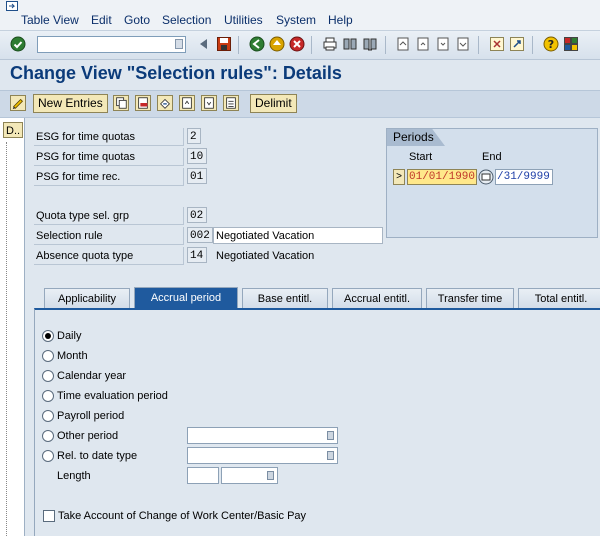  What do you see at coordinates (421, 157) in the screenshot?
I see `start-label: Start` at bounding box center [421, 157].